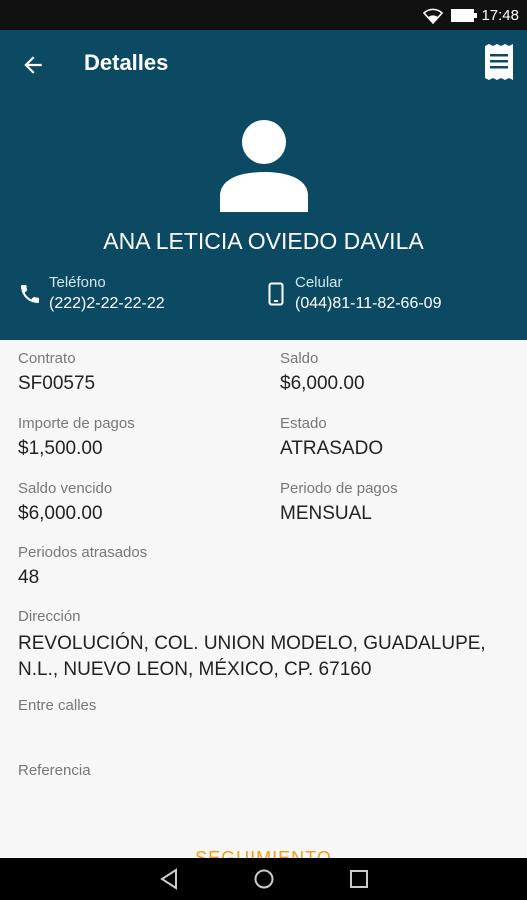 This screenshot has height=900, width=527. What do you see at coordinates (54, 770) in the screenshot?
I see `referencia-label: Referencia` at bounding box center [54, 770].